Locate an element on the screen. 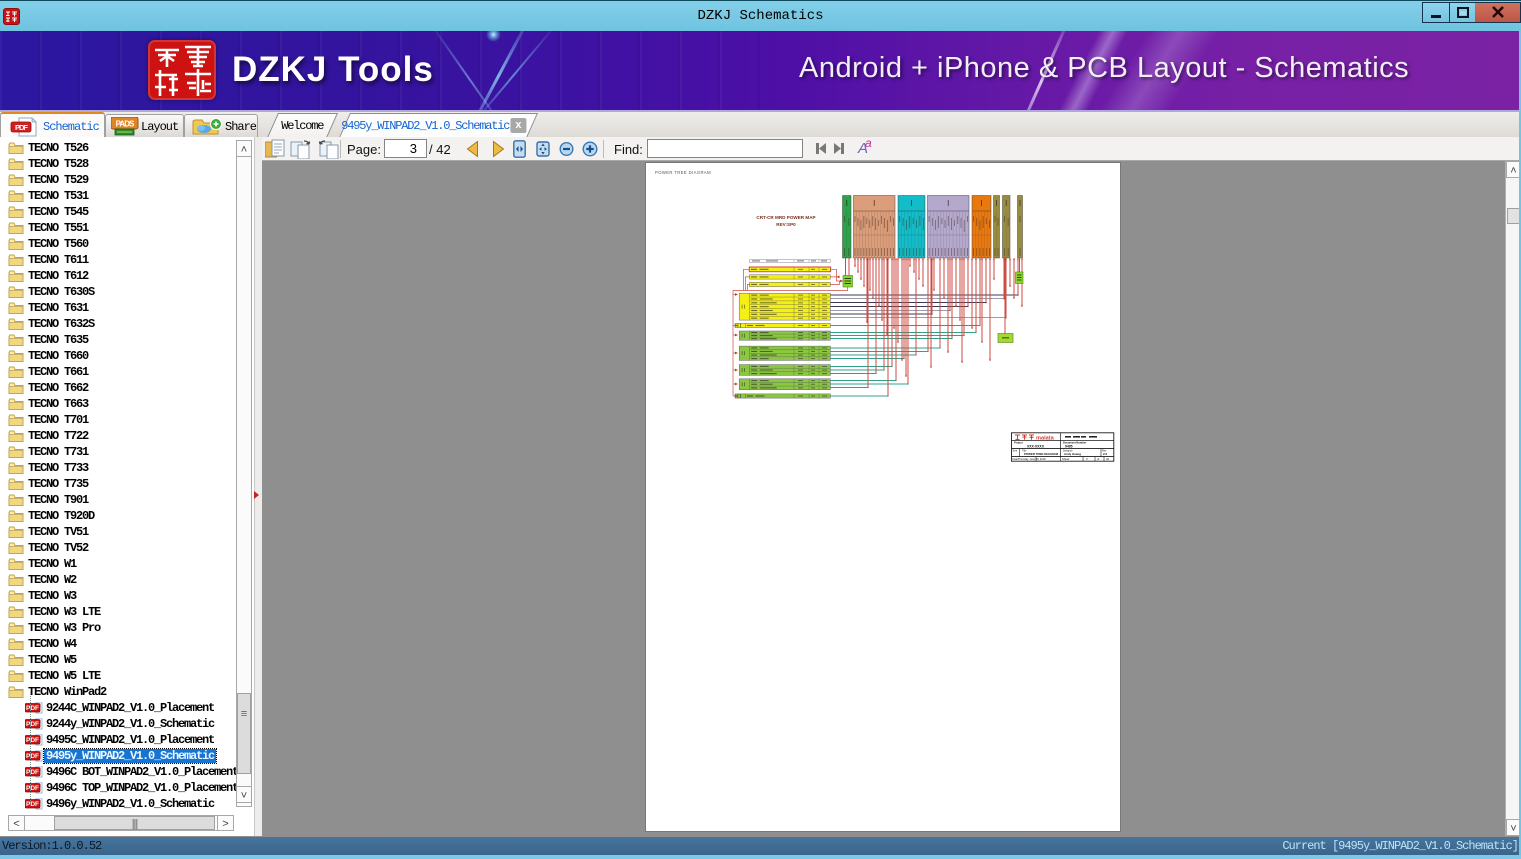 Image resolution: width=1521 pixels, height=859 pixels. svg-text: malata is located at coordinates (1045, 439).